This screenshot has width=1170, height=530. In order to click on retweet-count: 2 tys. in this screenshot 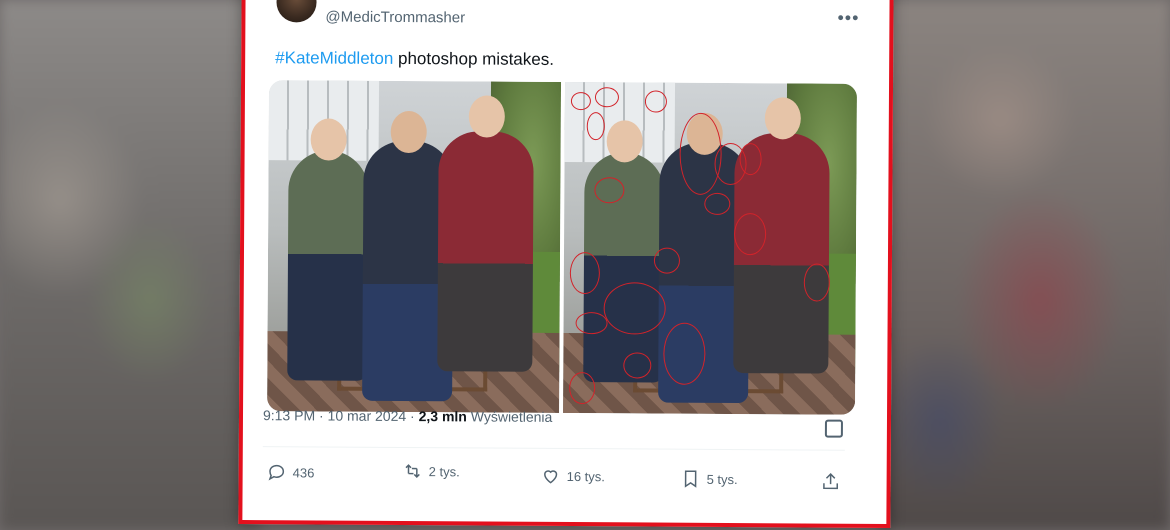, I will do `click(444, 471)`.